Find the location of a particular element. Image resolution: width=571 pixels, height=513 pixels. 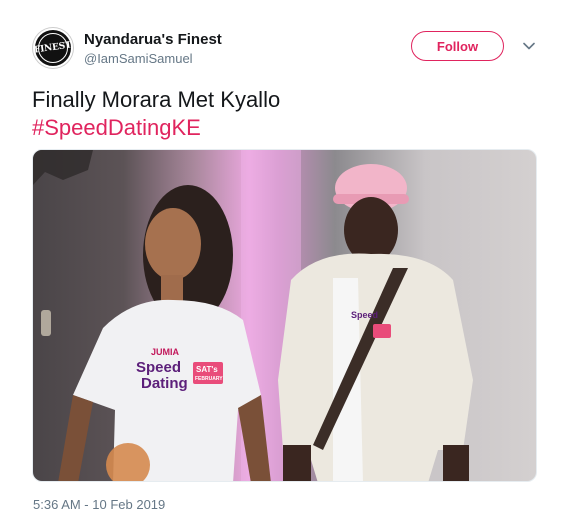

shirt-line2-text: Dating is located at coordinates (164, 383).